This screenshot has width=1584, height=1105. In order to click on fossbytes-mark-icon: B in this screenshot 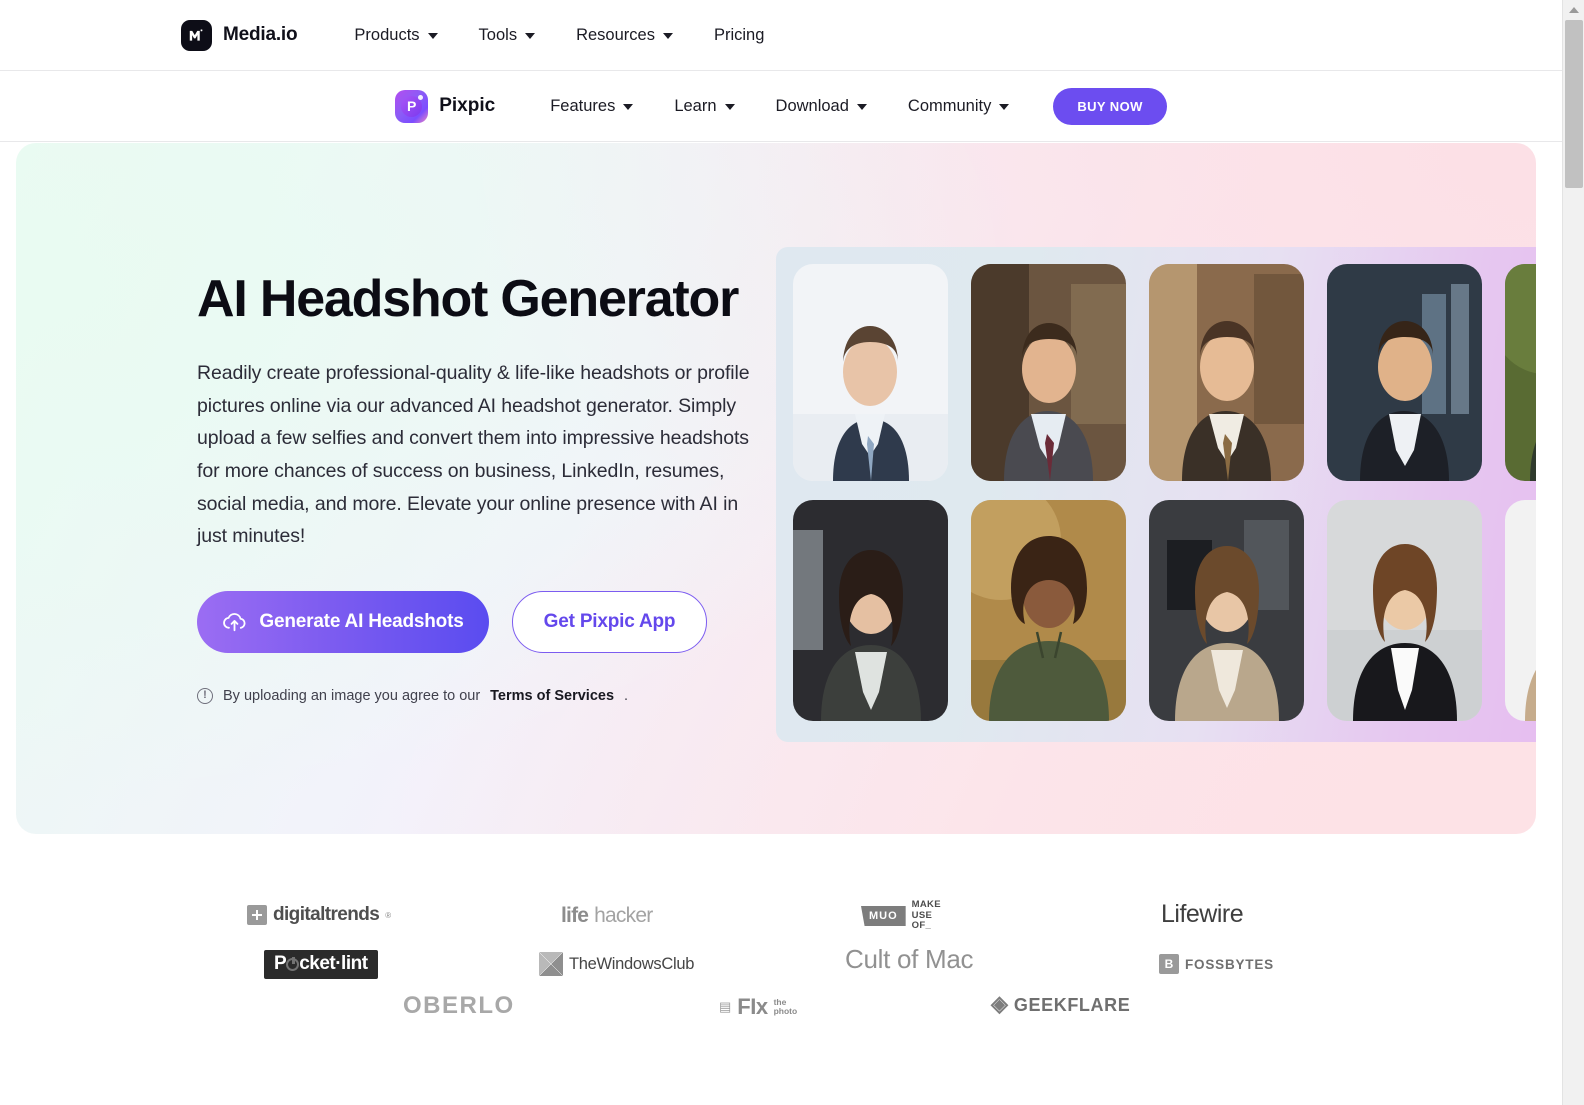, I will do `click(1169, 964)`.